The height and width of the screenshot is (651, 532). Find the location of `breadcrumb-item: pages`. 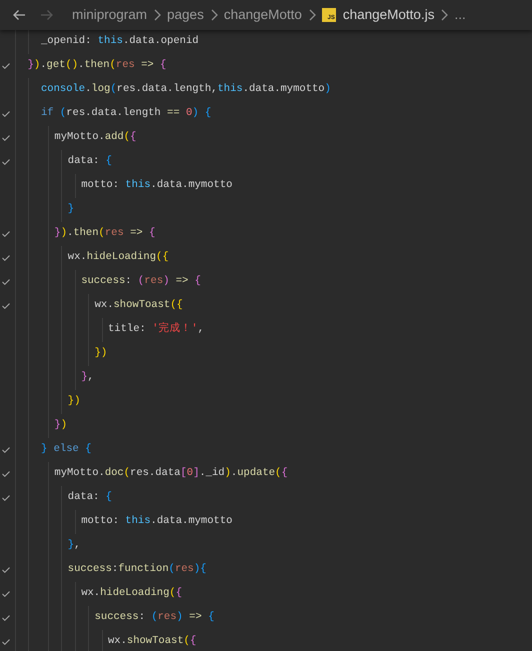

breadcrumb-item: pages is located at coordinates (185, 15).